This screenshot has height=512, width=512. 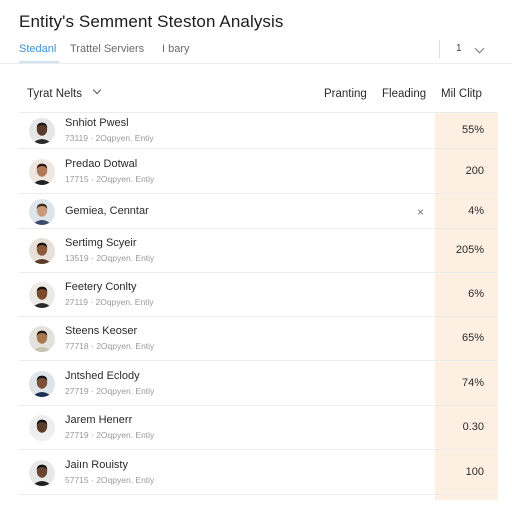 What do you see at coordinates (109, 302) in the screenshot?
I see `entity-meta: 27119 · 2Oqpyen. Entiy` at bounding box center [109, 302].